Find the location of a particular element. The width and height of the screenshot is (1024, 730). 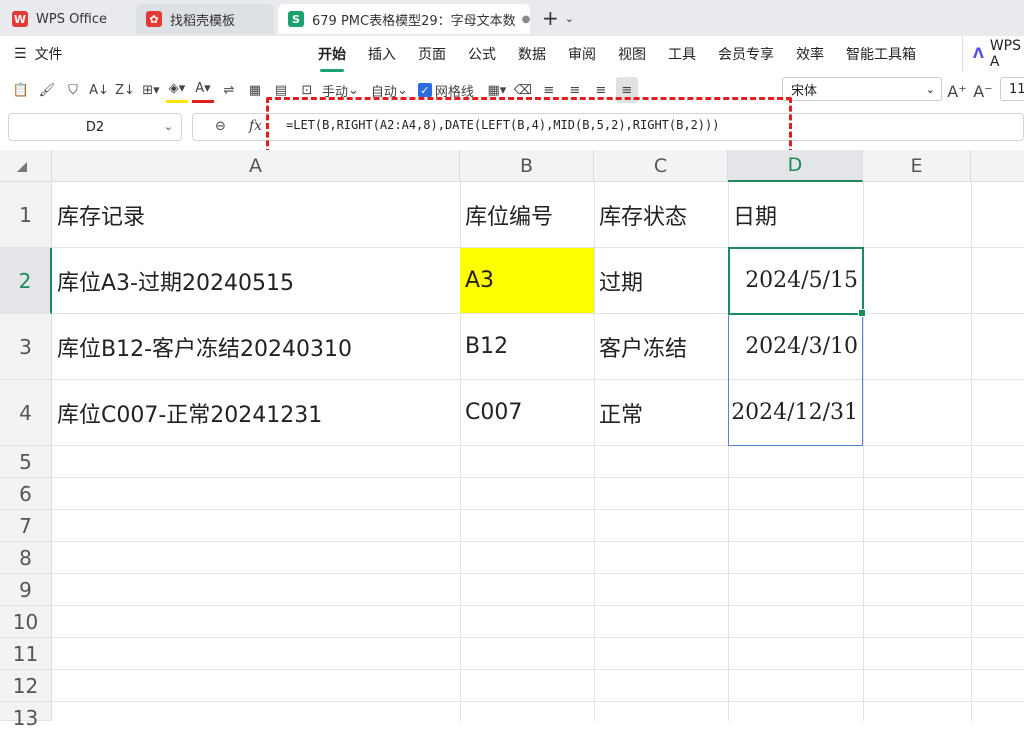

cell-a4: 库位C007-正常20241231 is located at coordinates (256, 412).